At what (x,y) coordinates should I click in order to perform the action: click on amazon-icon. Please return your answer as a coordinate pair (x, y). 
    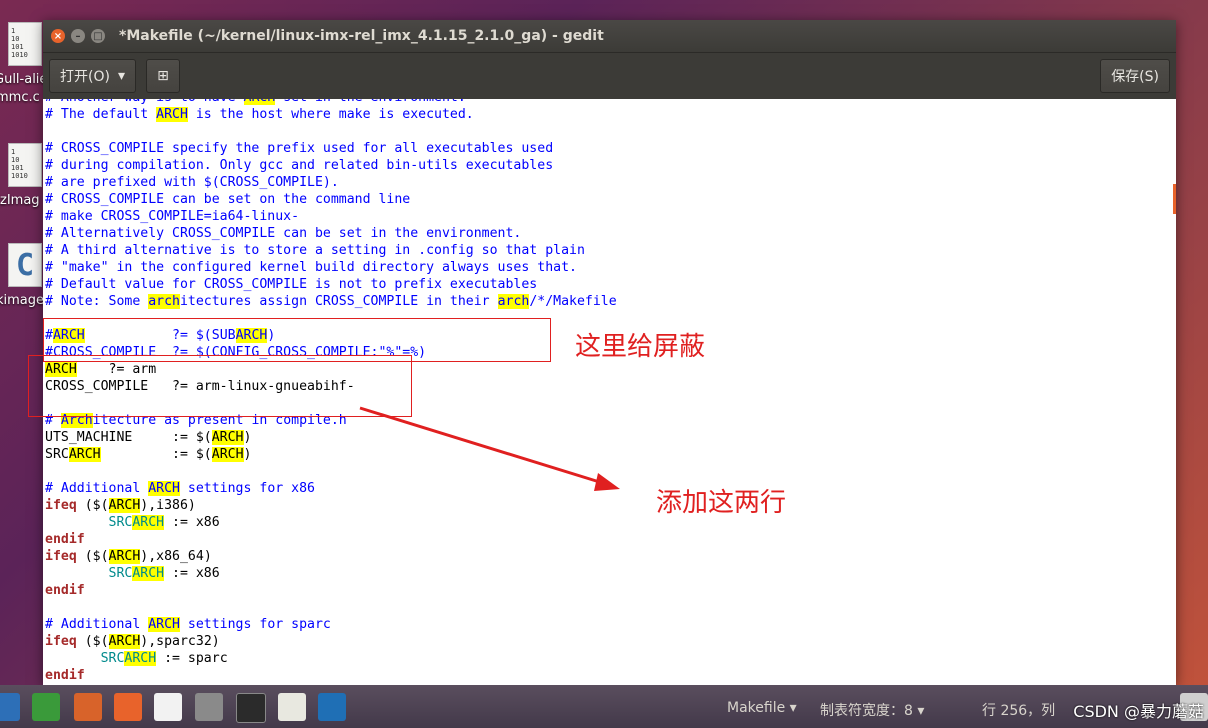
    Looking at the image, I should click on (168, 707).